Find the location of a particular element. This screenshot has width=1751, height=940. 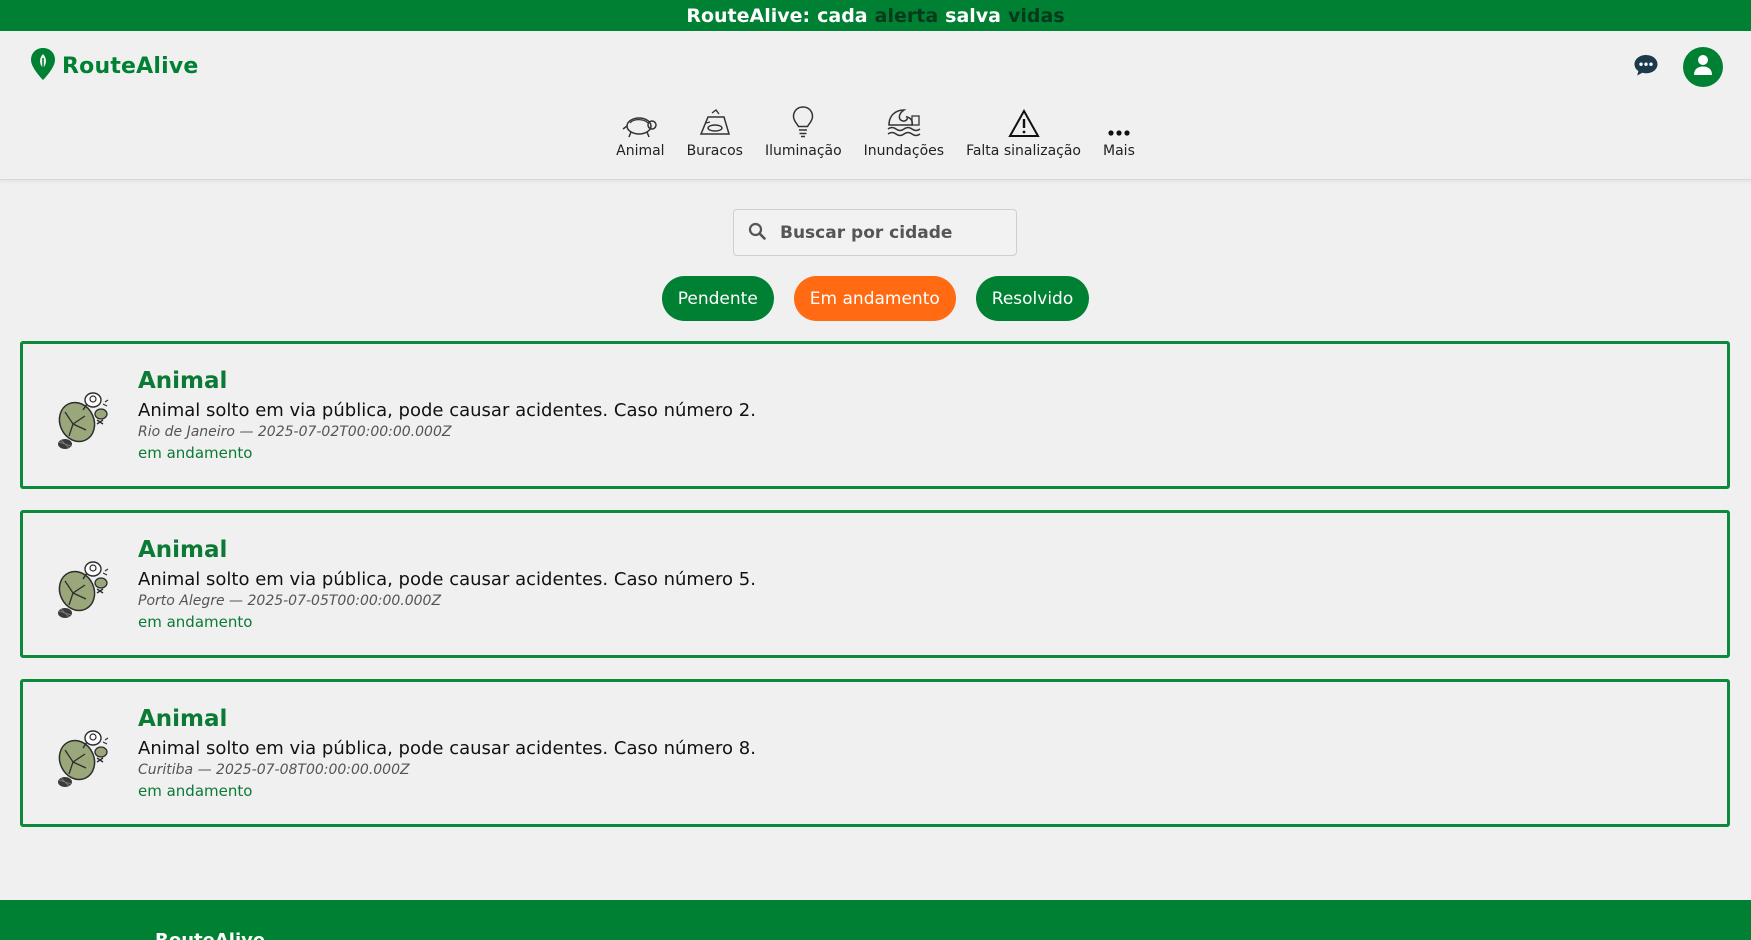

banner-word: alerta is located at coordinates (906, 15).